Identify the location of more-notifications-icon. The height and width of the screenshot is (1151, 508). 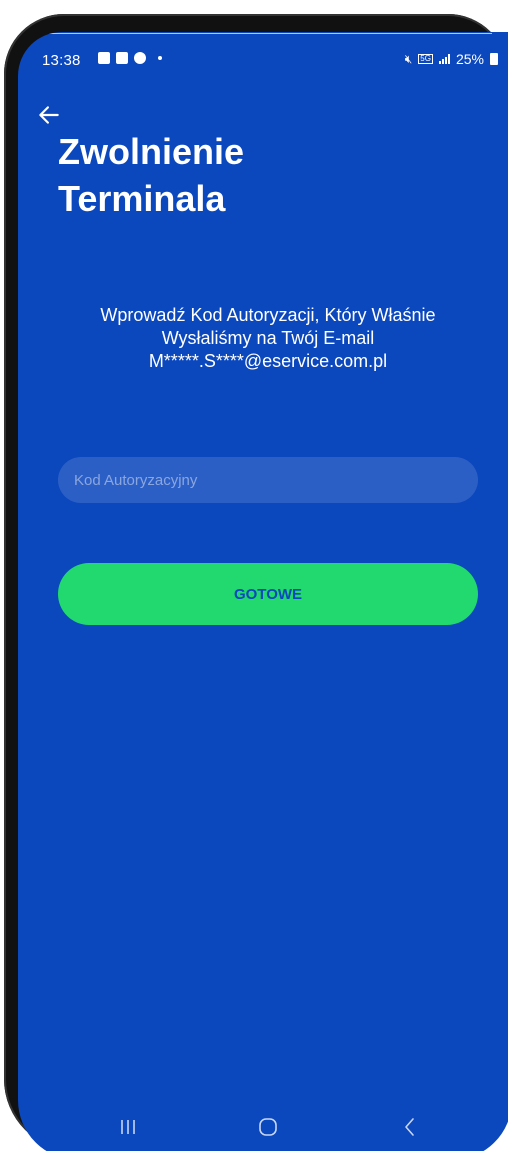
(160, 58).